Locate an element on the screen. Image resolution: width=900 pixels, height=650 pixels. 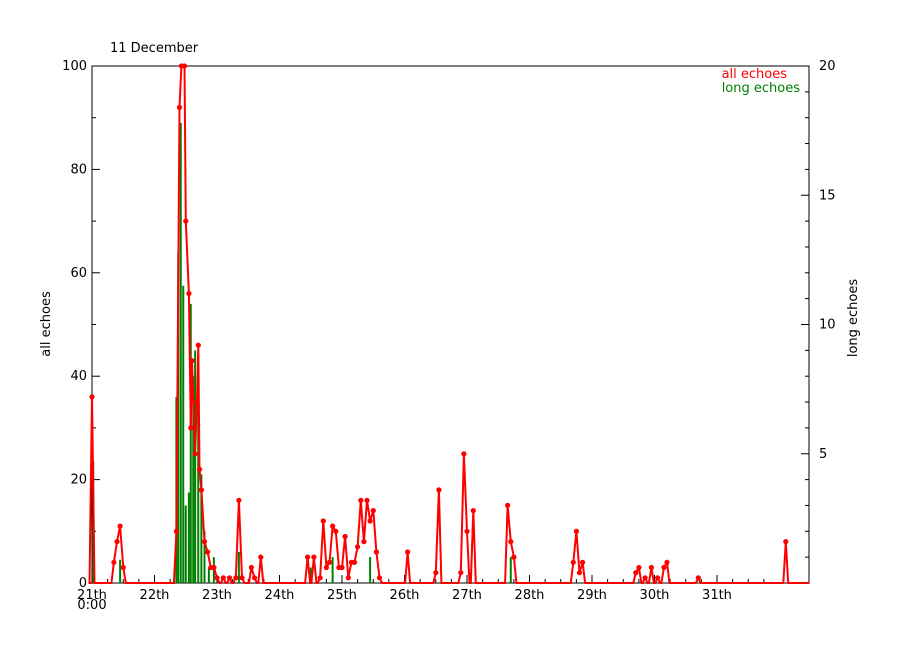
left-tick-label: 40 is located at coordinates (78, 376).